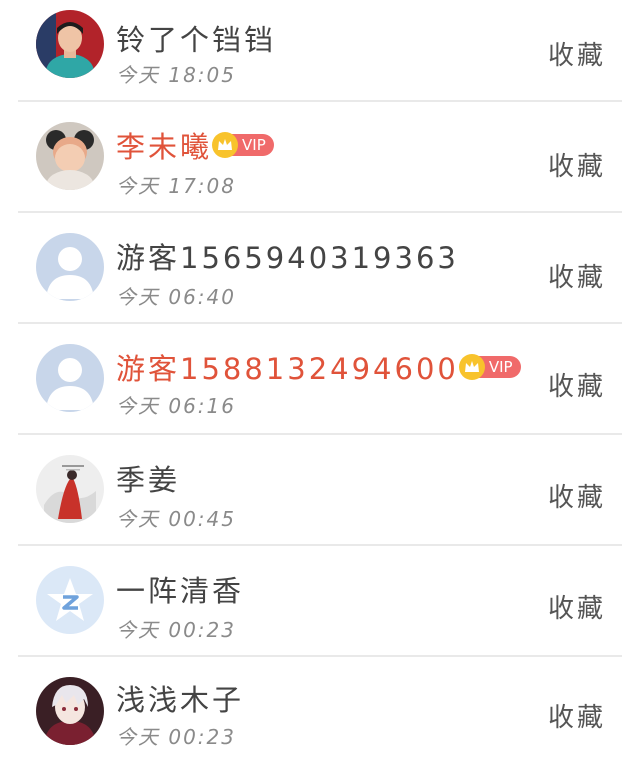 Image resolution: width=640 pixels, height=765 pixels. I want to click on list-item: 浅浅木子 今天 00:23 收藏, so click(320, 710).